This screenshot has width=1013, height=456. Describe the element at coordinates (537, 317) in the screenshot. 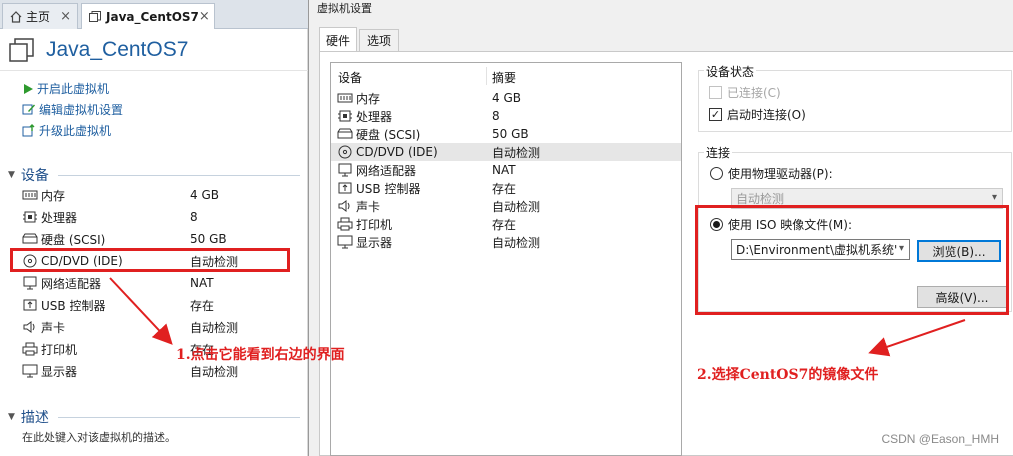

I see `annotation-arrows` at that location.